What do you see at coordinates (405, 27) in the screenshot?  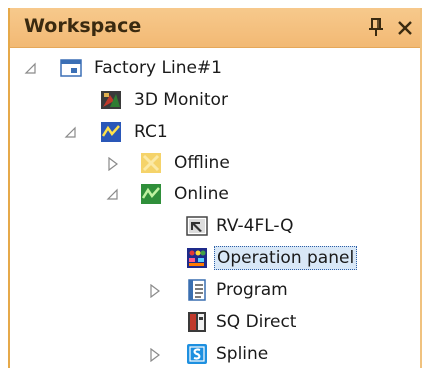 I see `close-icon` at bounding box center [405, 27].